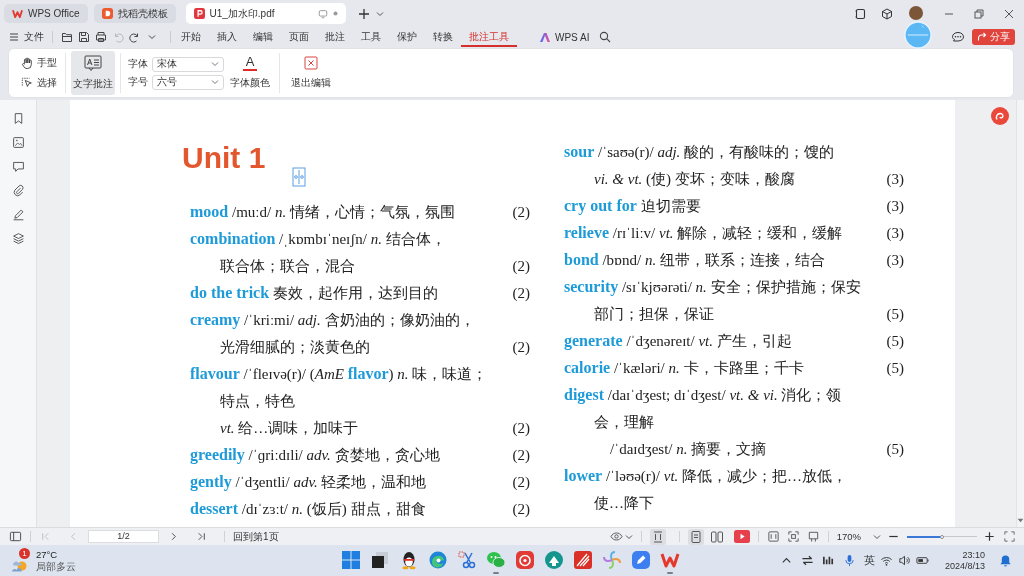 The image size is (1024, 576). Describe the element at coordinates (407, 37) in the screenshot. I see `ribbon-tab: 保护` at that location.